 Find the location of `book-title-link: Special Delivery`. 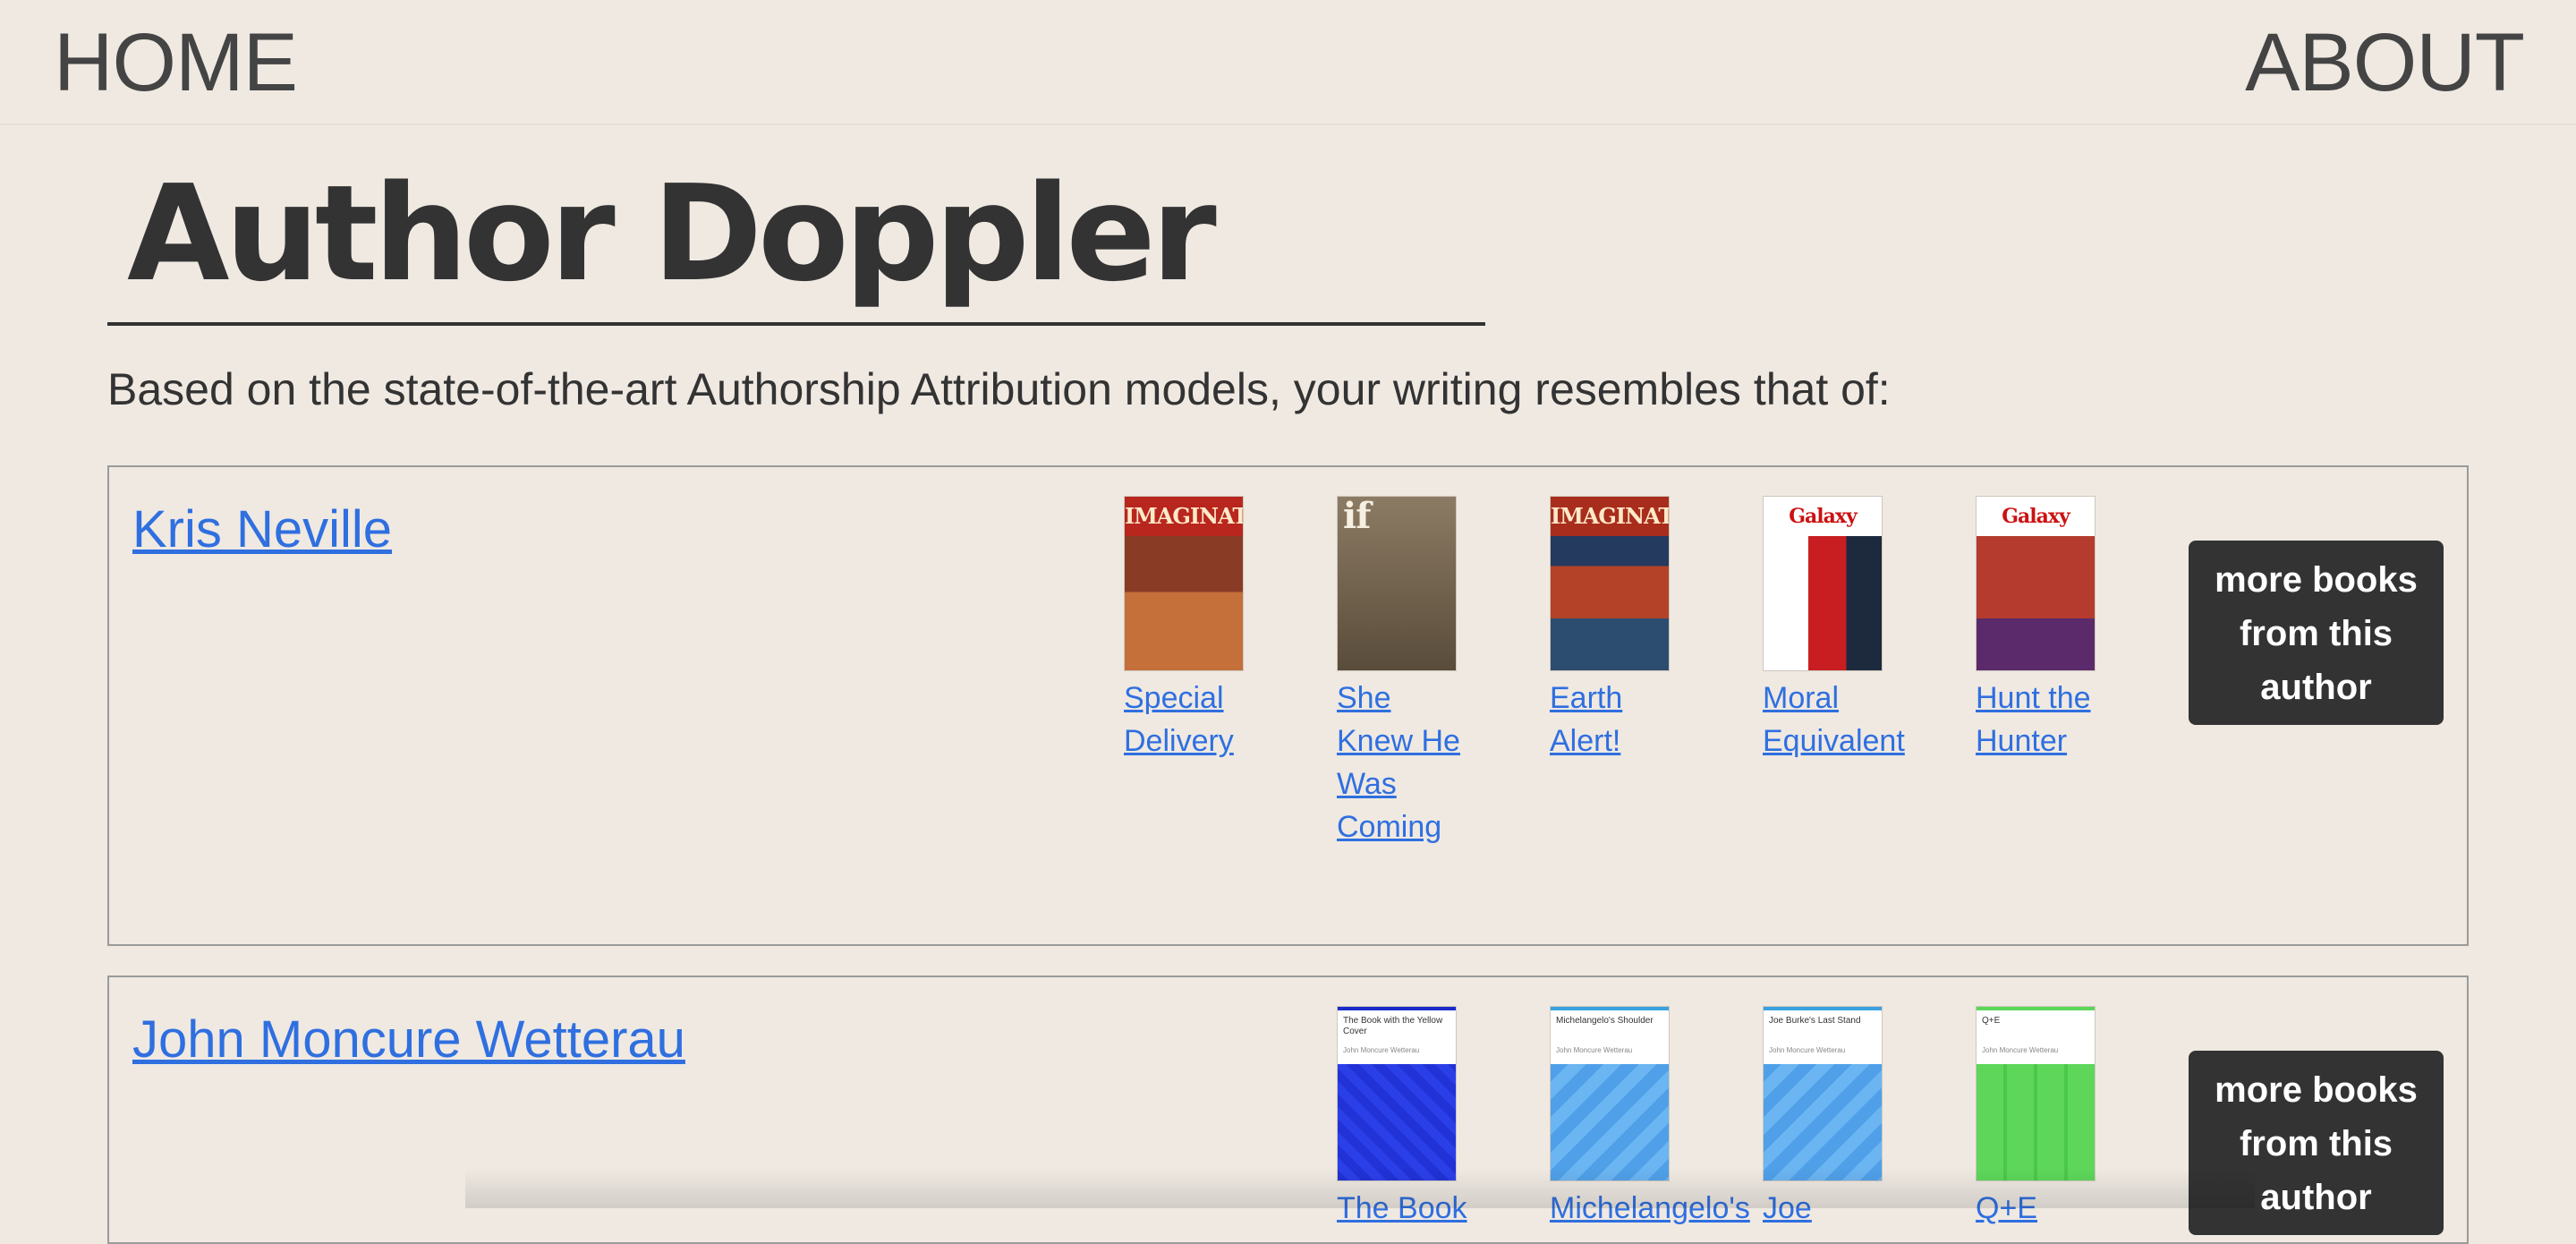

book-title-link: Special Delivery is located at coordinates (1200, 720).